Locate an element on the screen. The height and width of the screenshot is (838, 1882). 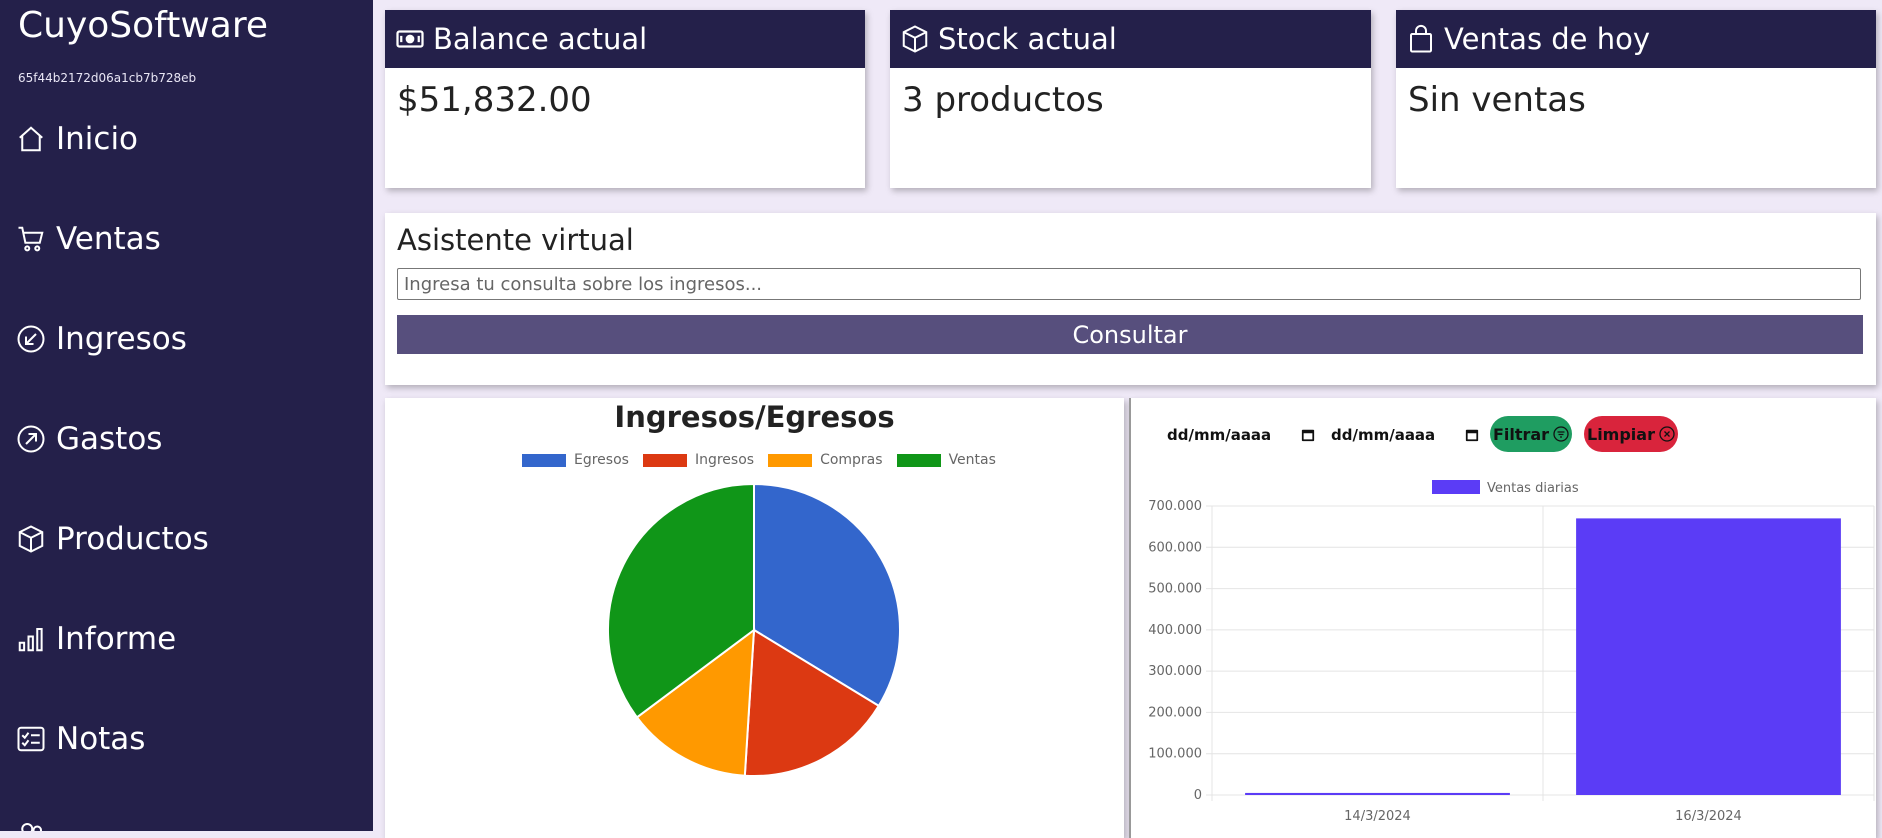
brand-name: CuyoSoftware is located at coordinates (143, 25).